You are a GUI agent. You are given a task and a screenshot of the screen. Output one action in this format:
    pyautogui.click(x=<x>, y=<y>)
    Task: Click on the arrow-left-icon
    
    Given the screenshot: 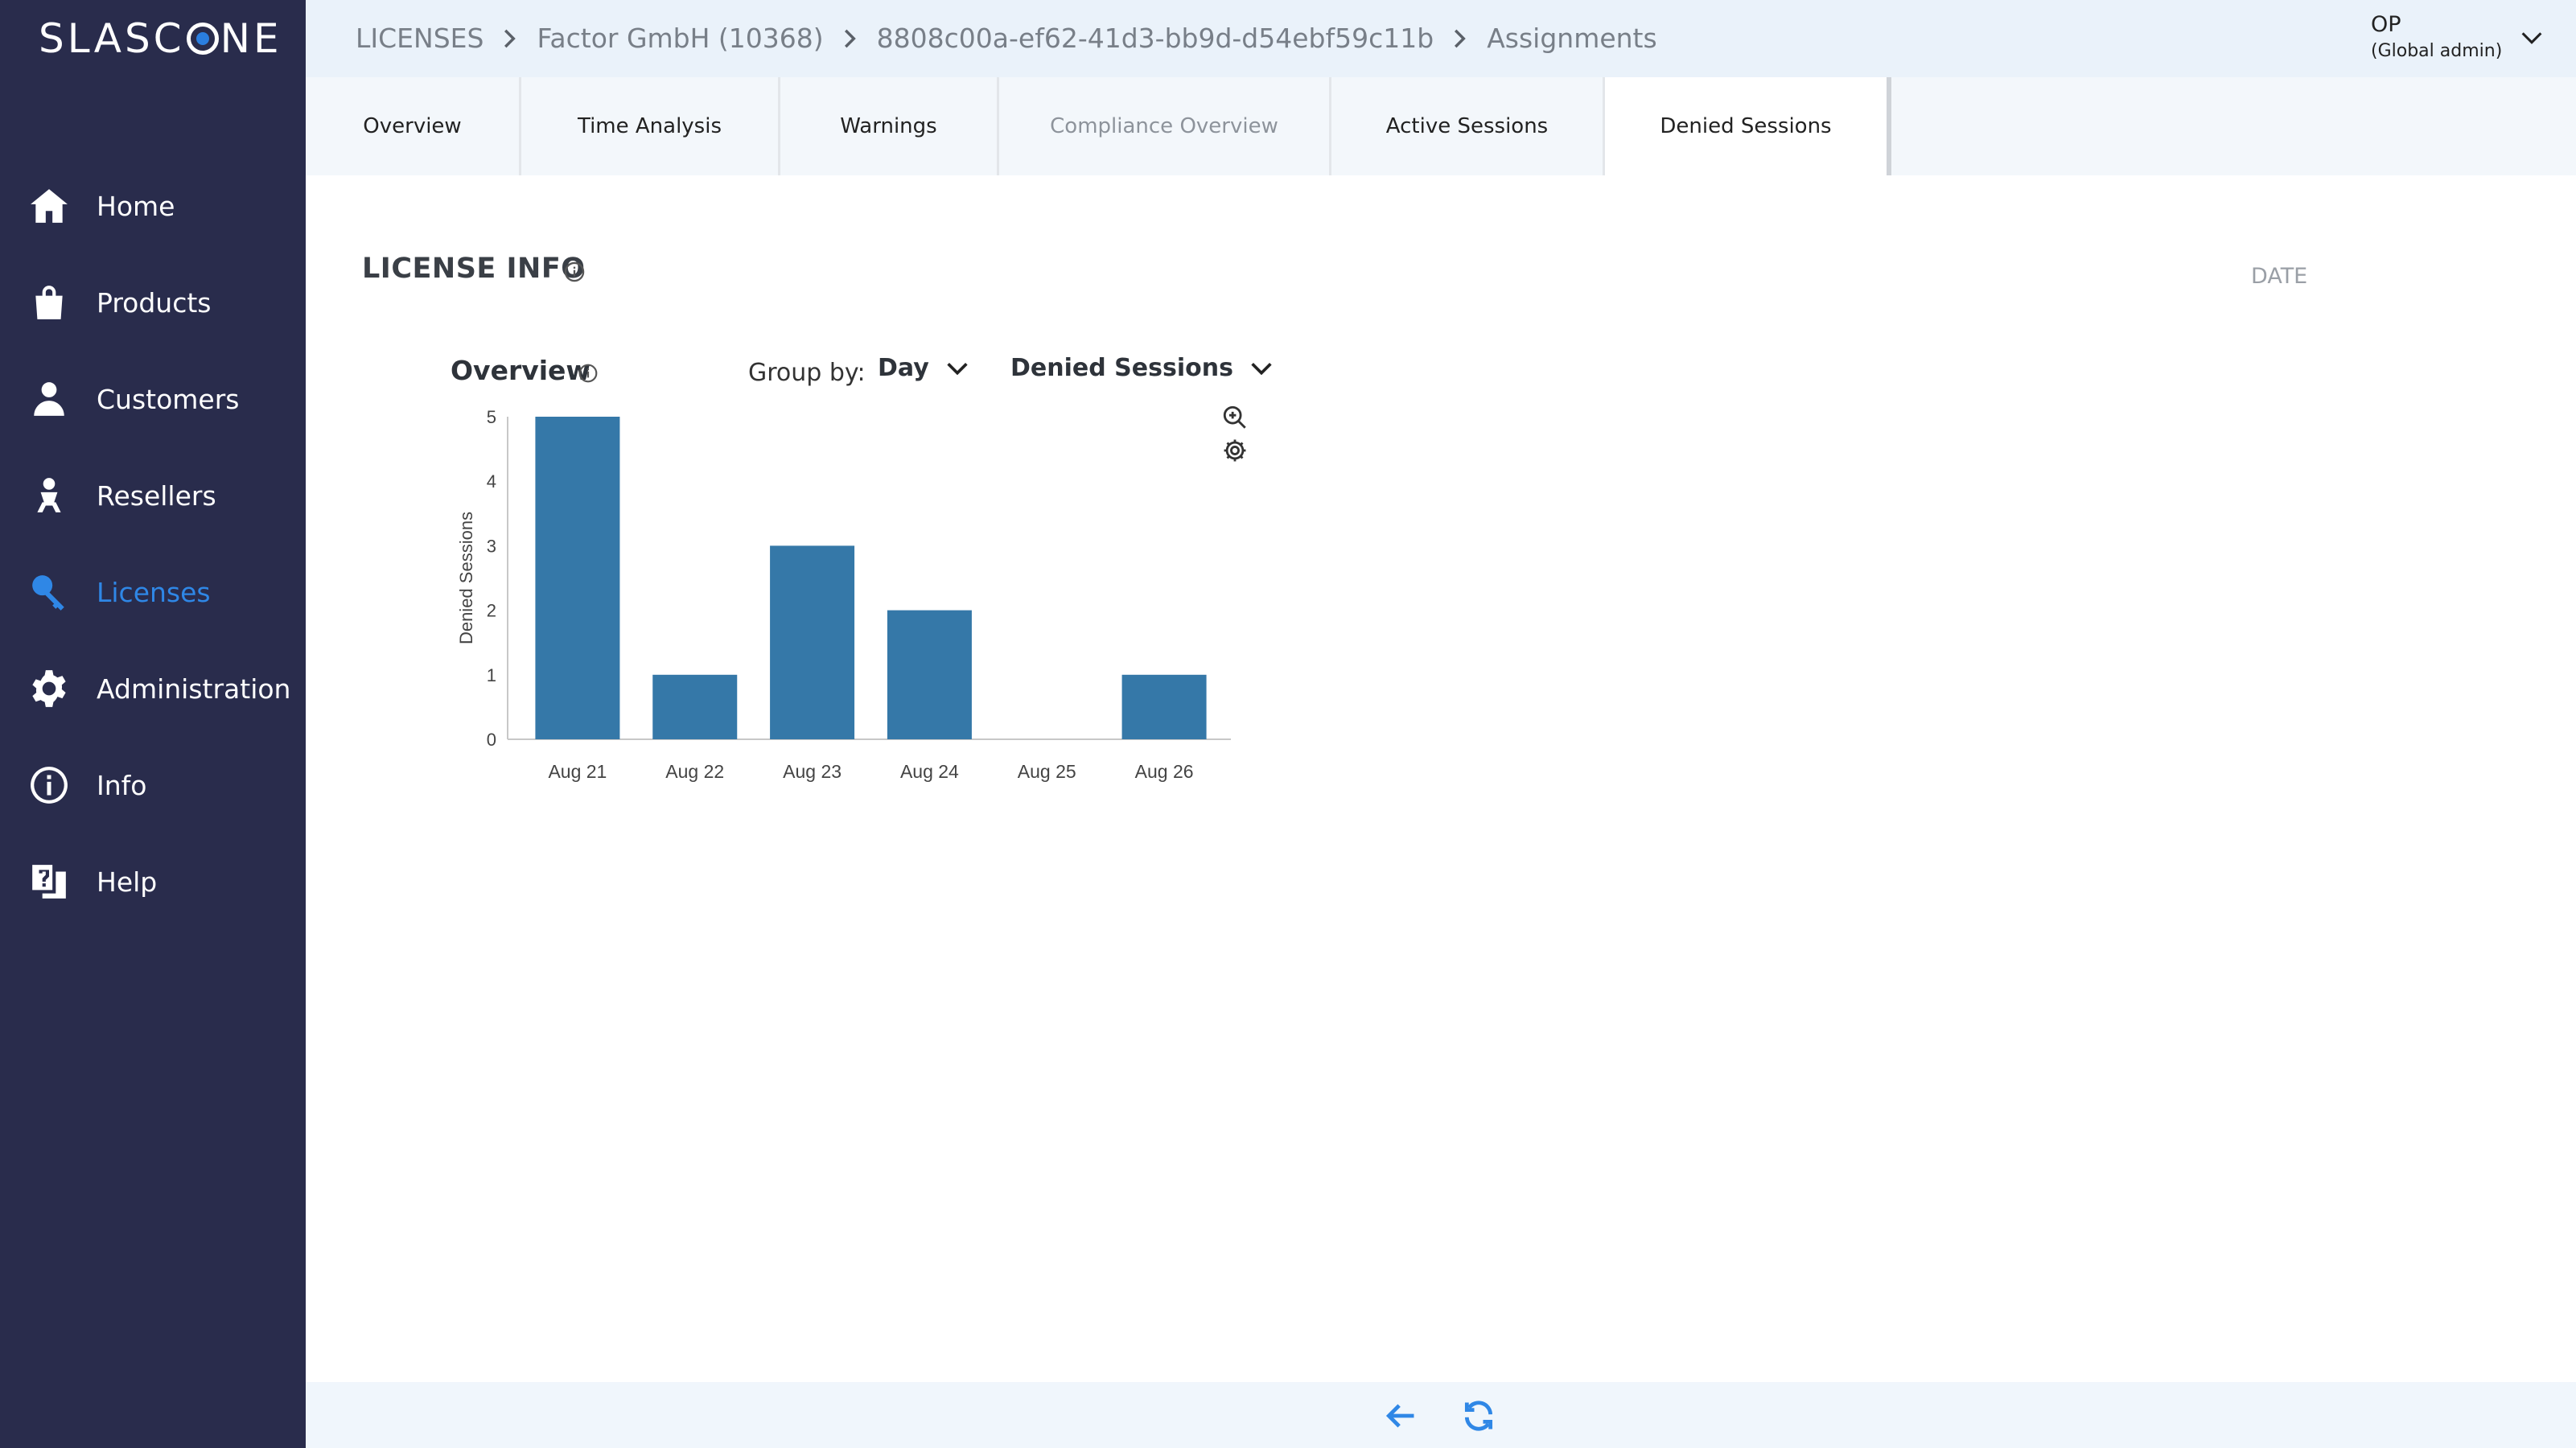 What is the action you would take?
    pyautogui.click(x=1400, y=1416)
    